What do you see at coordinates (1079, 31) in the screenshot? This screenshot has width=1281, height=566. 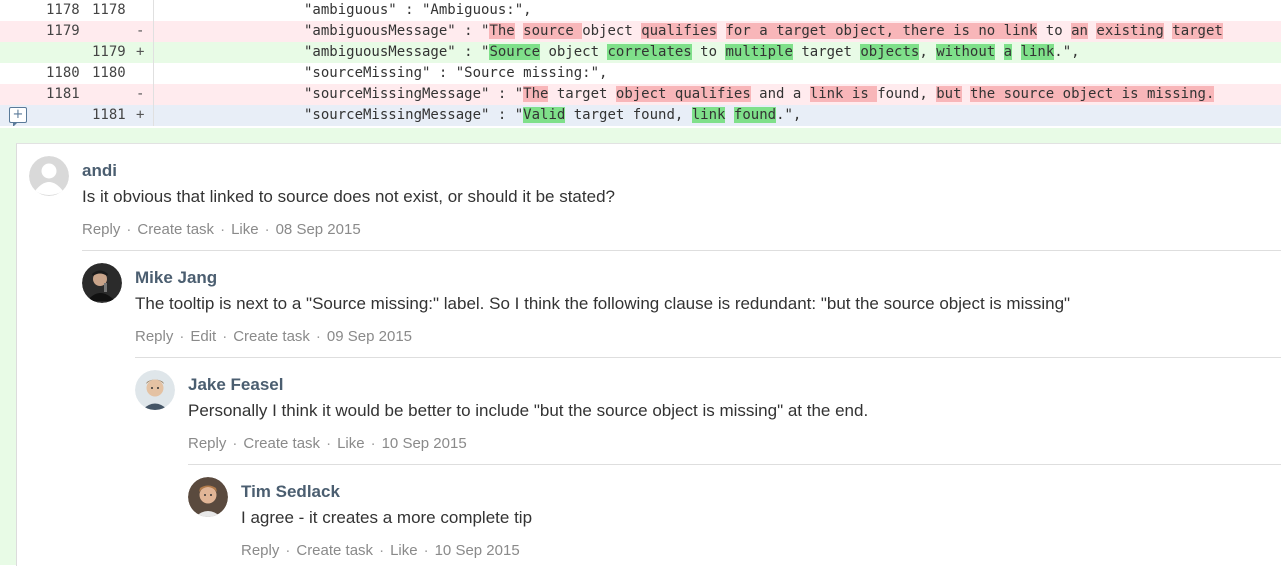 I see `deleted-token: an` at bounding box center [1079, 31].